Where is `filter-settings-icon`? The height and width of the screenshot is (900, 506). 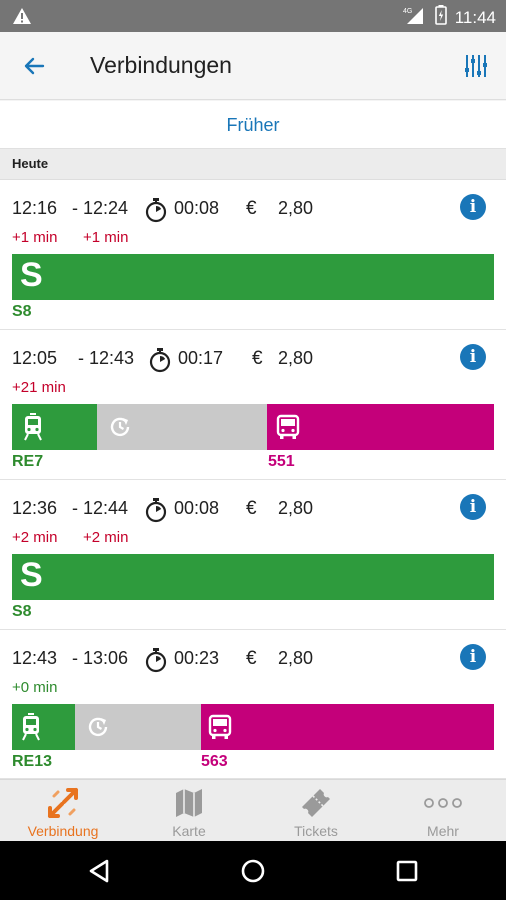
filter-settings-icon is located at coordinates (476, 66).